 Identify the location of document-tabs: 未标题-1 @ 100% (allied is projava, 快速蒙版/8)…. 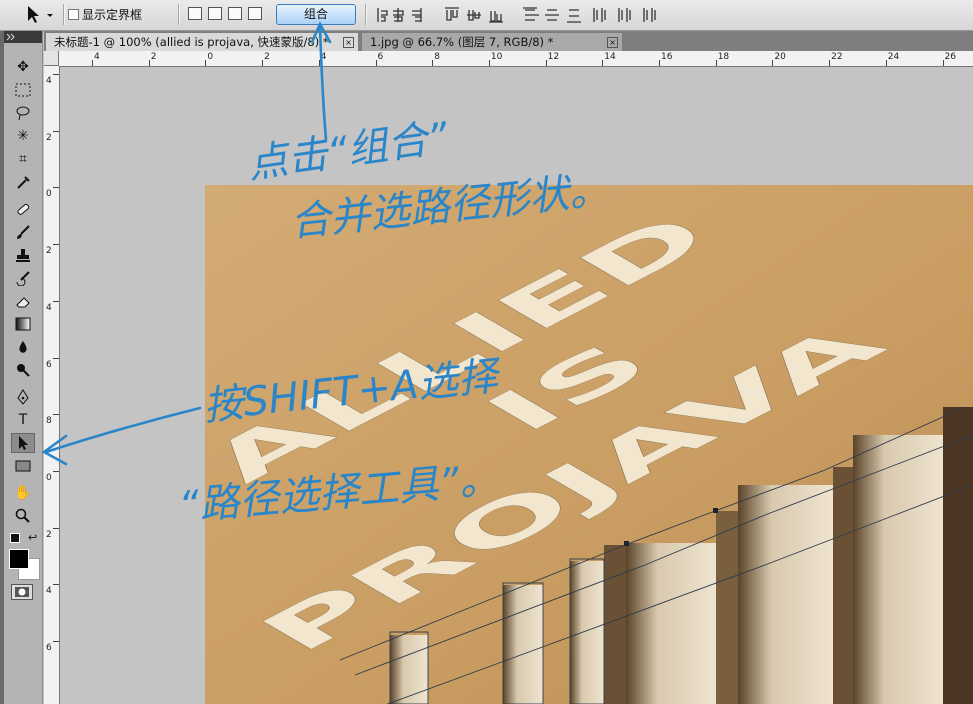
(508, 41).